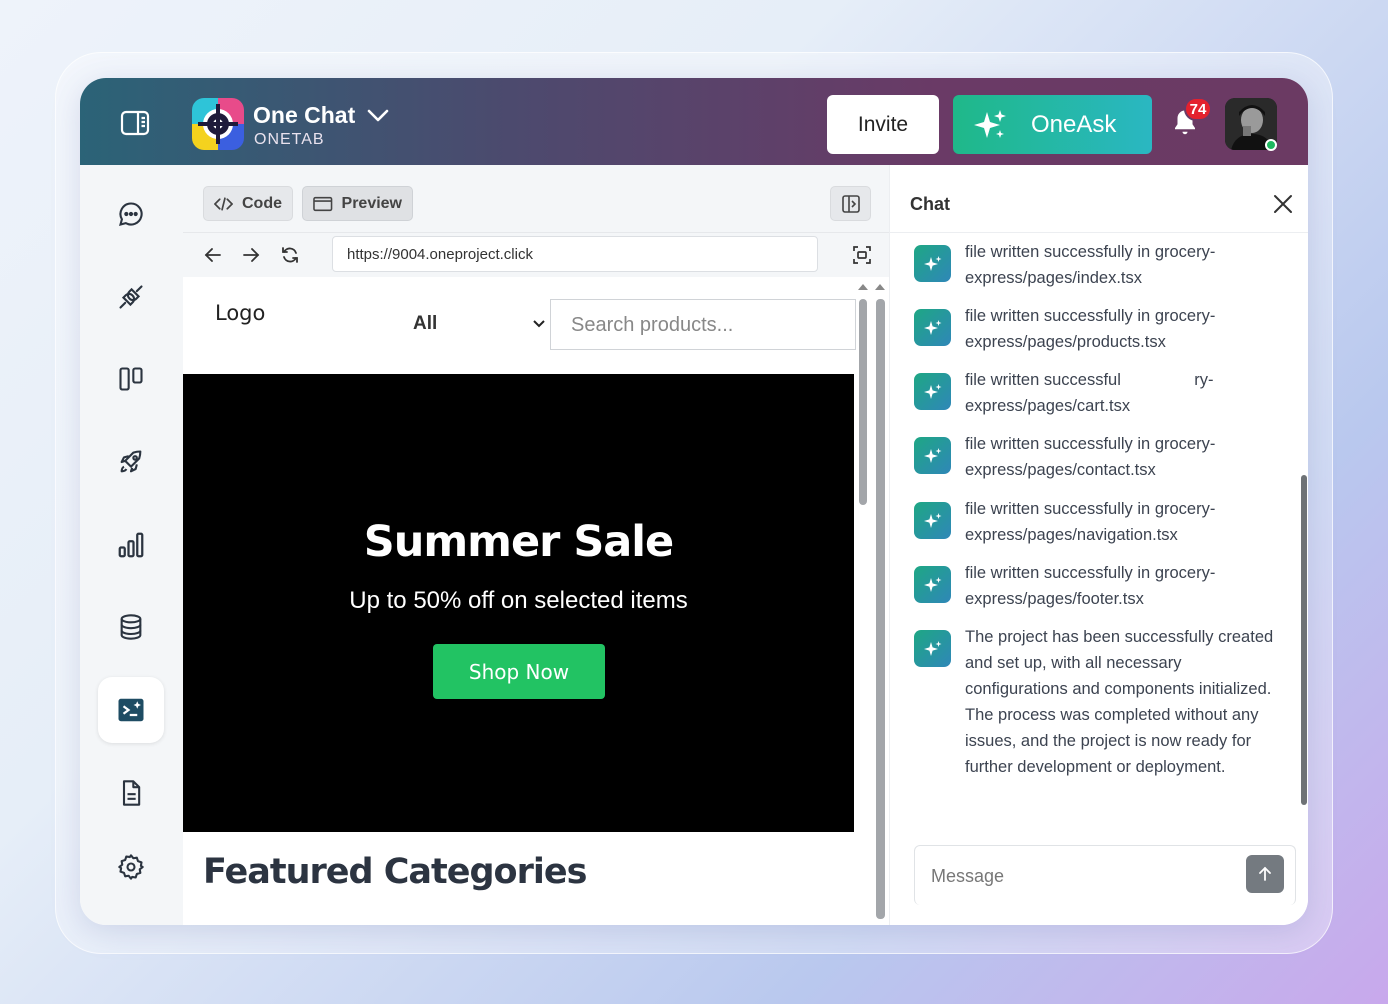 The image size is (1388, 1004). Describe the element at coordinates (880, 609) in the screenshot. I see `pane-scrollbar-thumb` at that location.